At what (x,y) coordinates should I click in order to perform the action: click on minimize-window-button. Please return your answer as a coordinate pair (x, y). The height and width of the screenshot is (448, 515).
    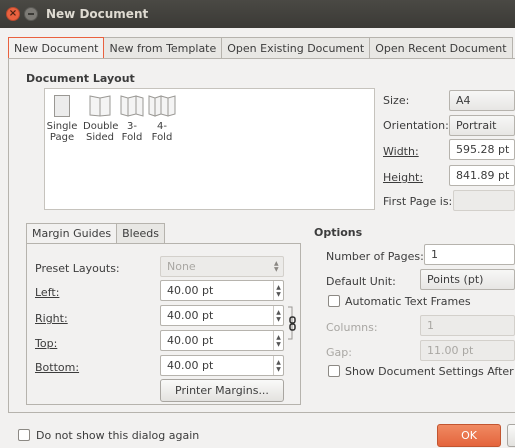
    Looking at the image, I should click on (31, 14).